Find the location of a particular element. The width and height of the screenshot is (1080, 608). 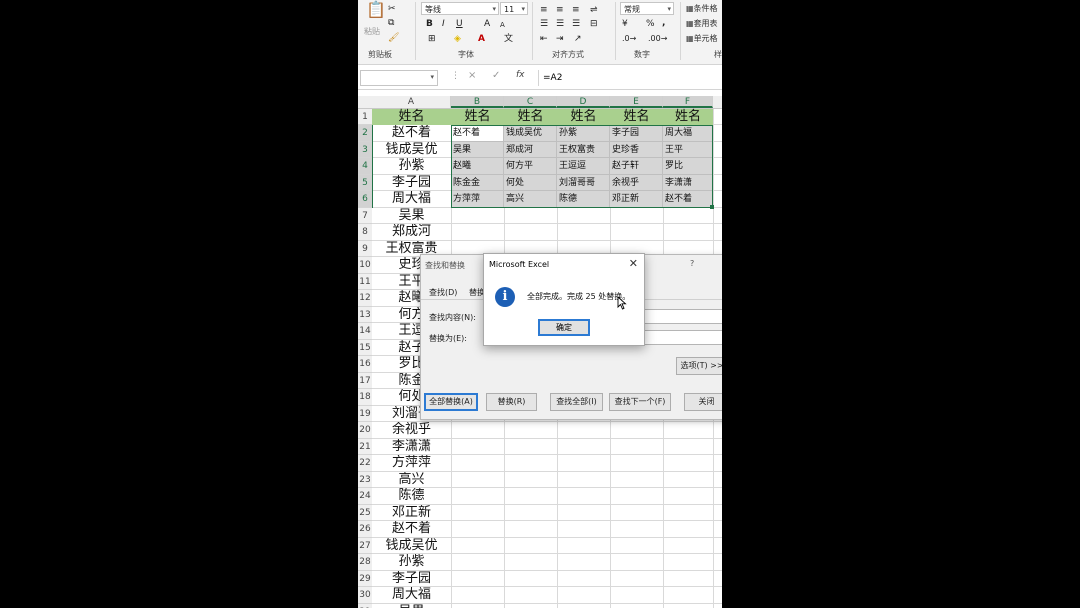

format-as-table-button: ▦套用表 is located at coordinates (702, 23).